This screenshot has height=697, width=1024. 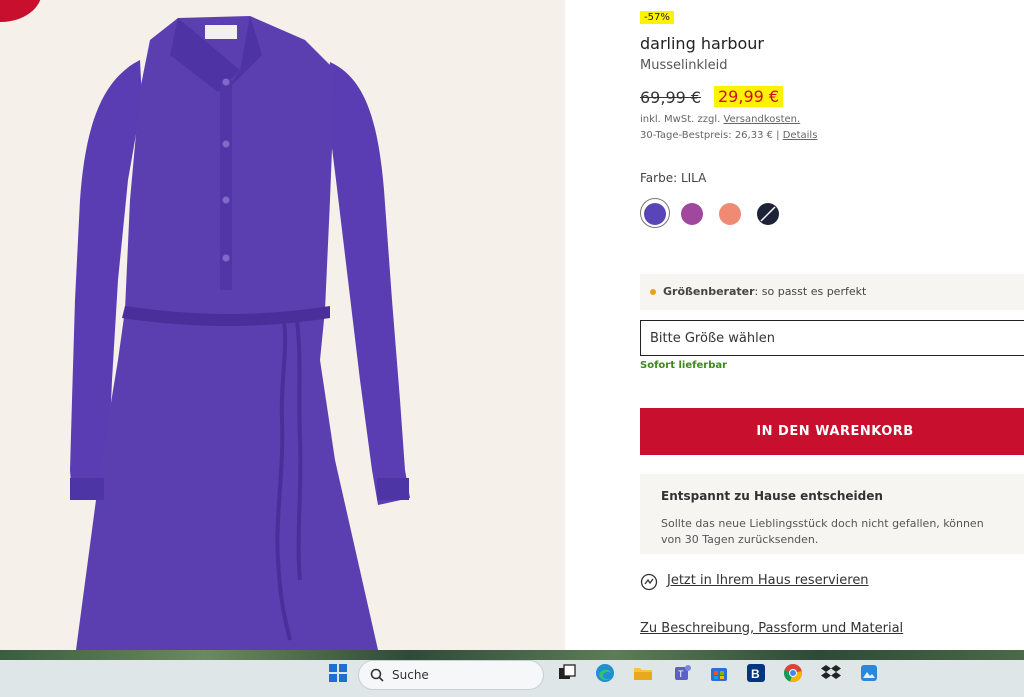 I want to click on sale-price: 29,99 €, so click(x=749, y=96).